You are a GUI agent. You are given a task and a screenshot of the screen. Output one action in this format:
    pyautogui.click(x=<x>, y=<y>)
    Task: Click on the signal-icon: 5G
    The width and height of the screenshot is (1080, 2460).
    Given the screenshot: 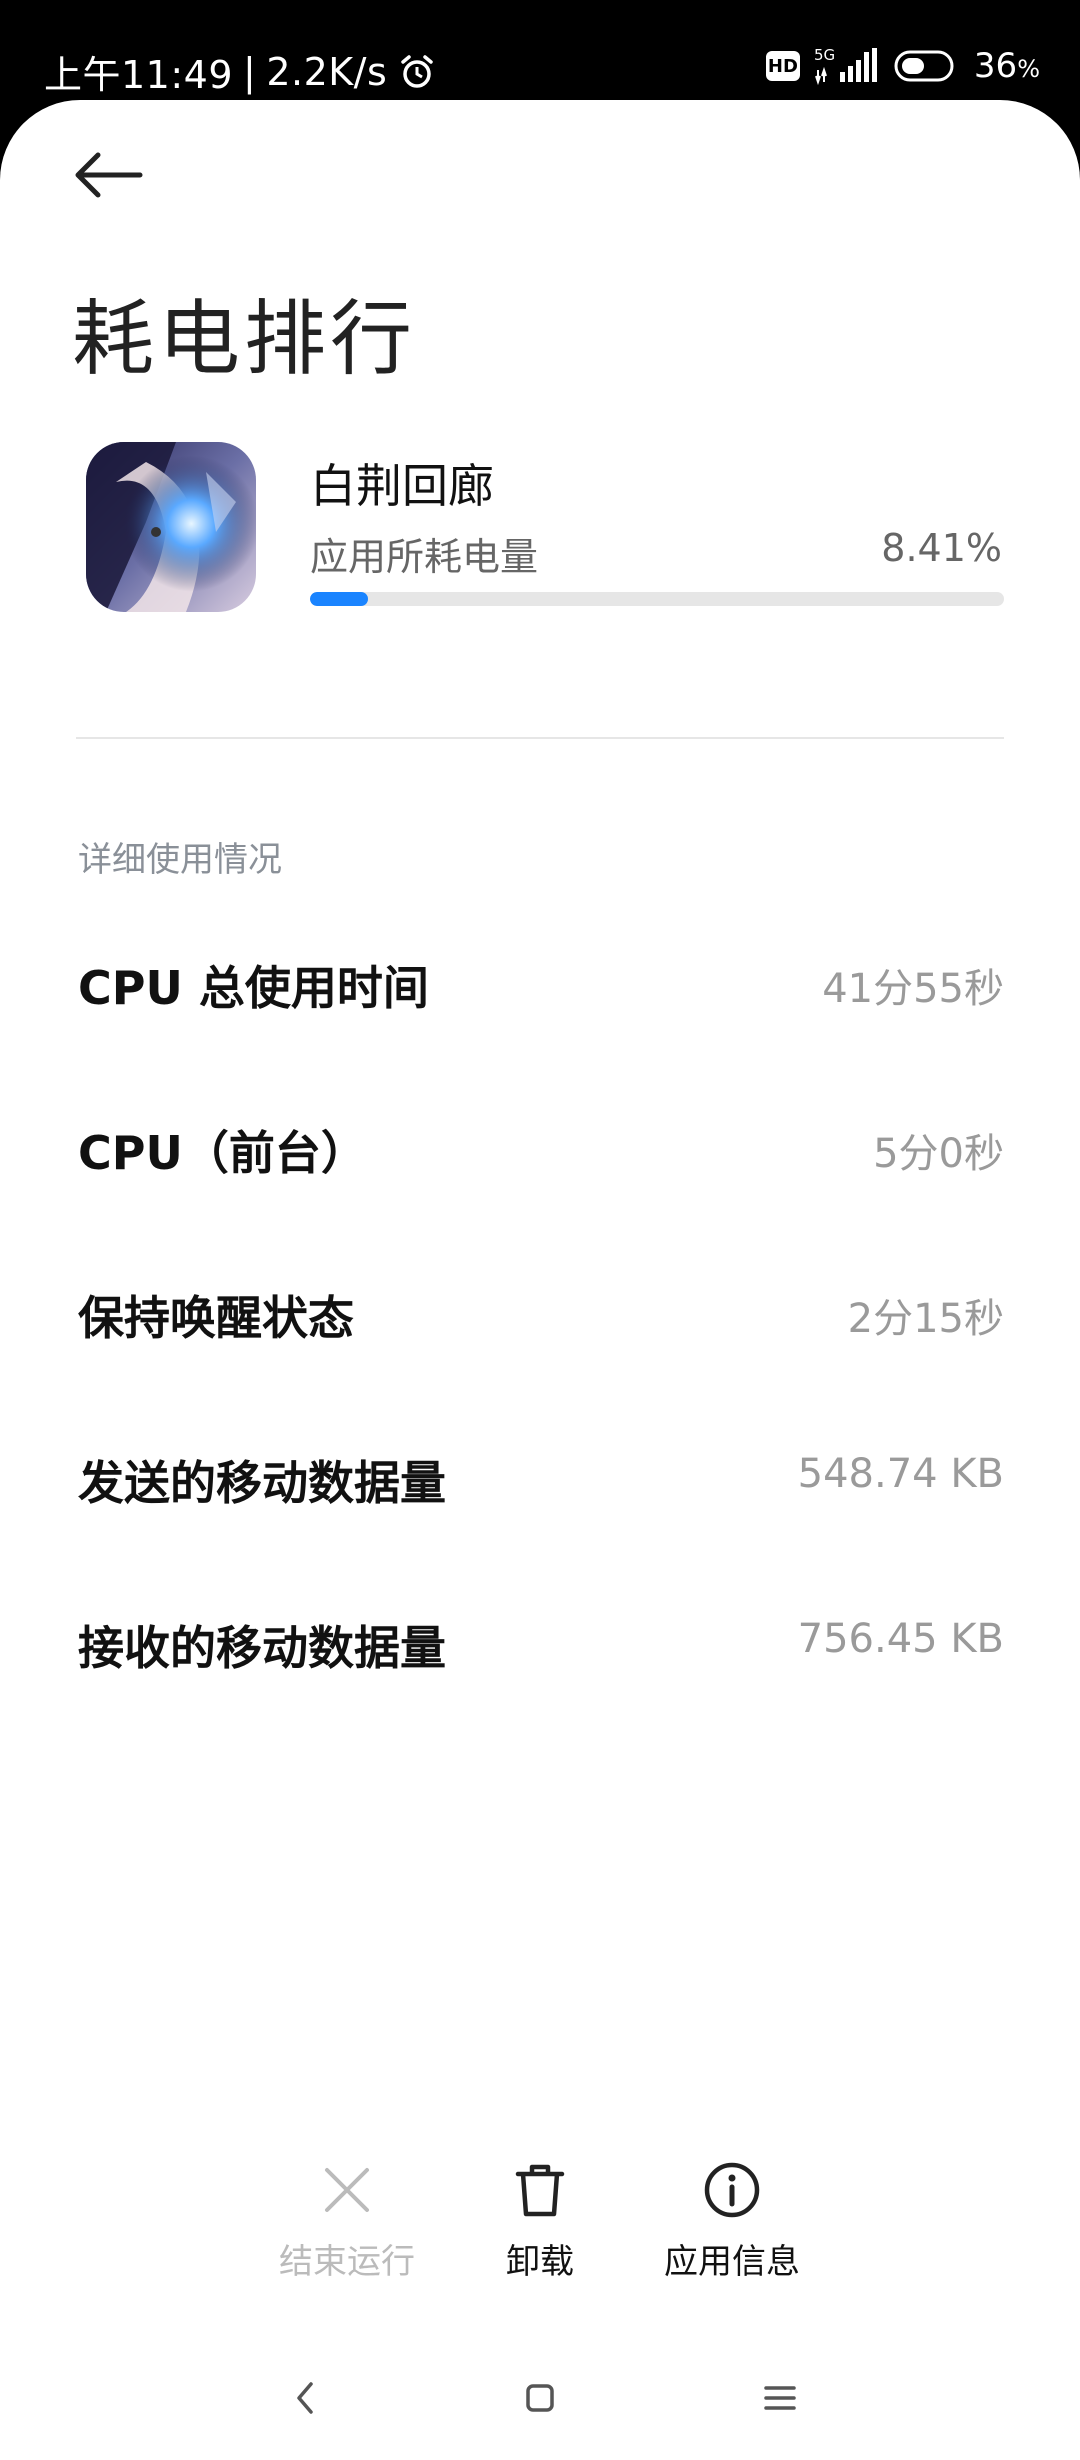 What is the action you would take?
    pyautogui.click(x=845, y=66)
    